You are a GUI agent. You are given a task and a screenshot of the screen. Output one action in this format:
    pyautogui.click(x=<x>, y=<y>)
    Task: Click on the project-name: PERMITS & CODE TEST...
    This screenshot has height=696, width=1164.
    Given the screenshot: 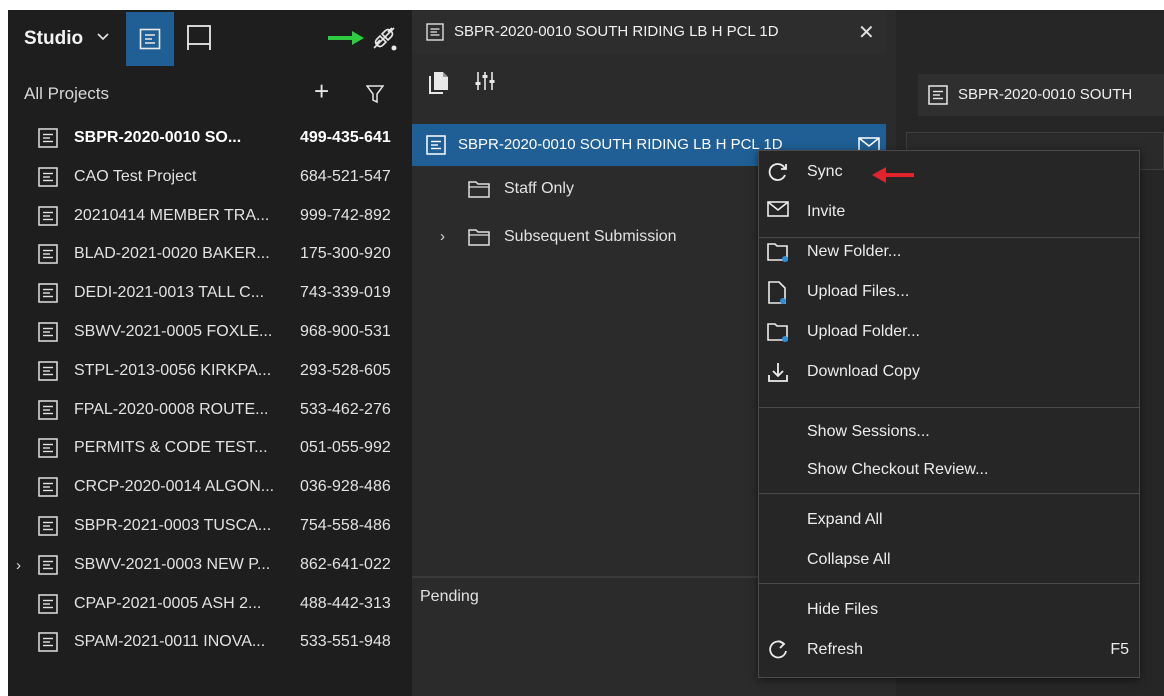 What is the action you would take?
    pyautogui.click(x=171, y=448)
    